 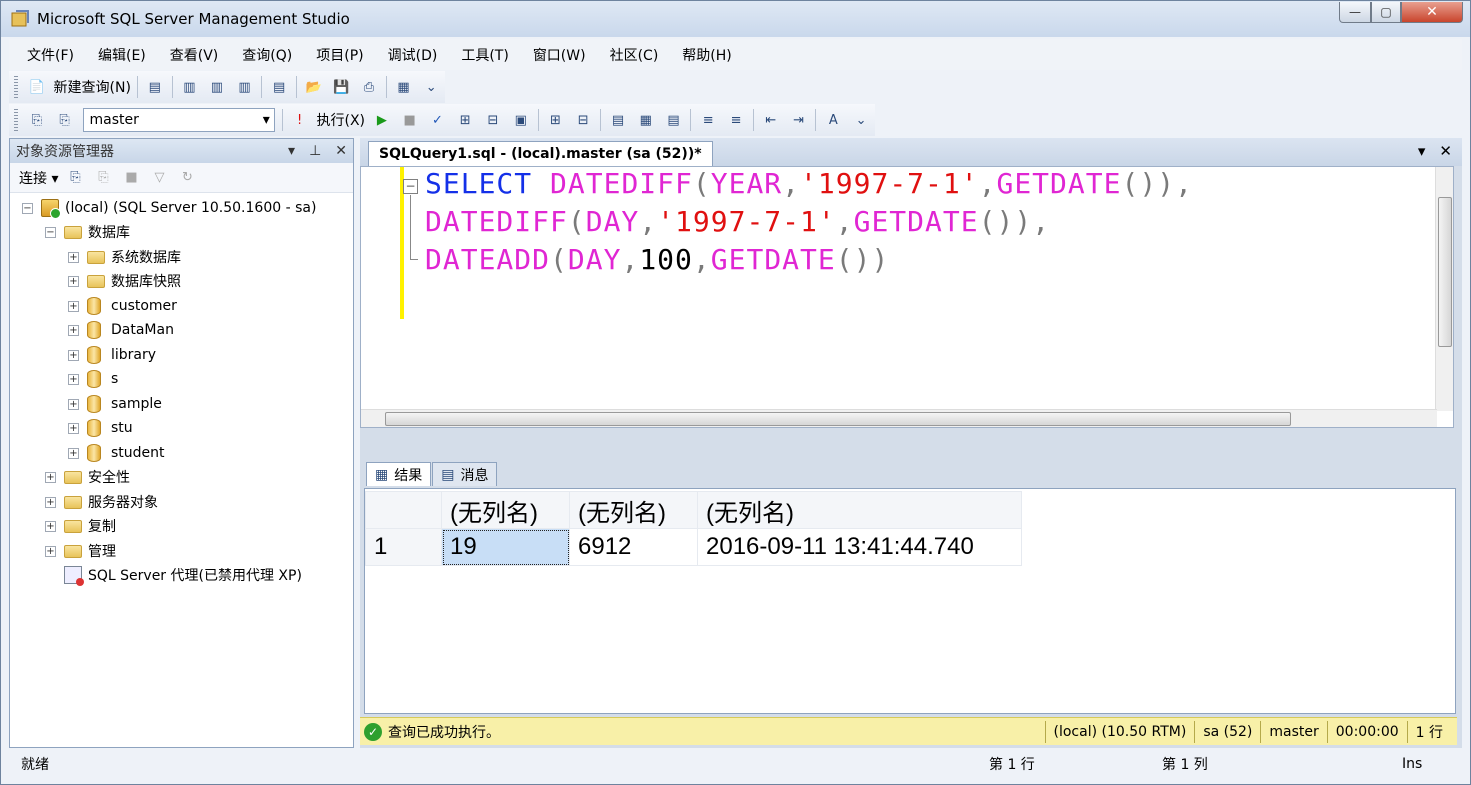 I want to click on menu-tools: 工具(T), so click(x=484, y=55).